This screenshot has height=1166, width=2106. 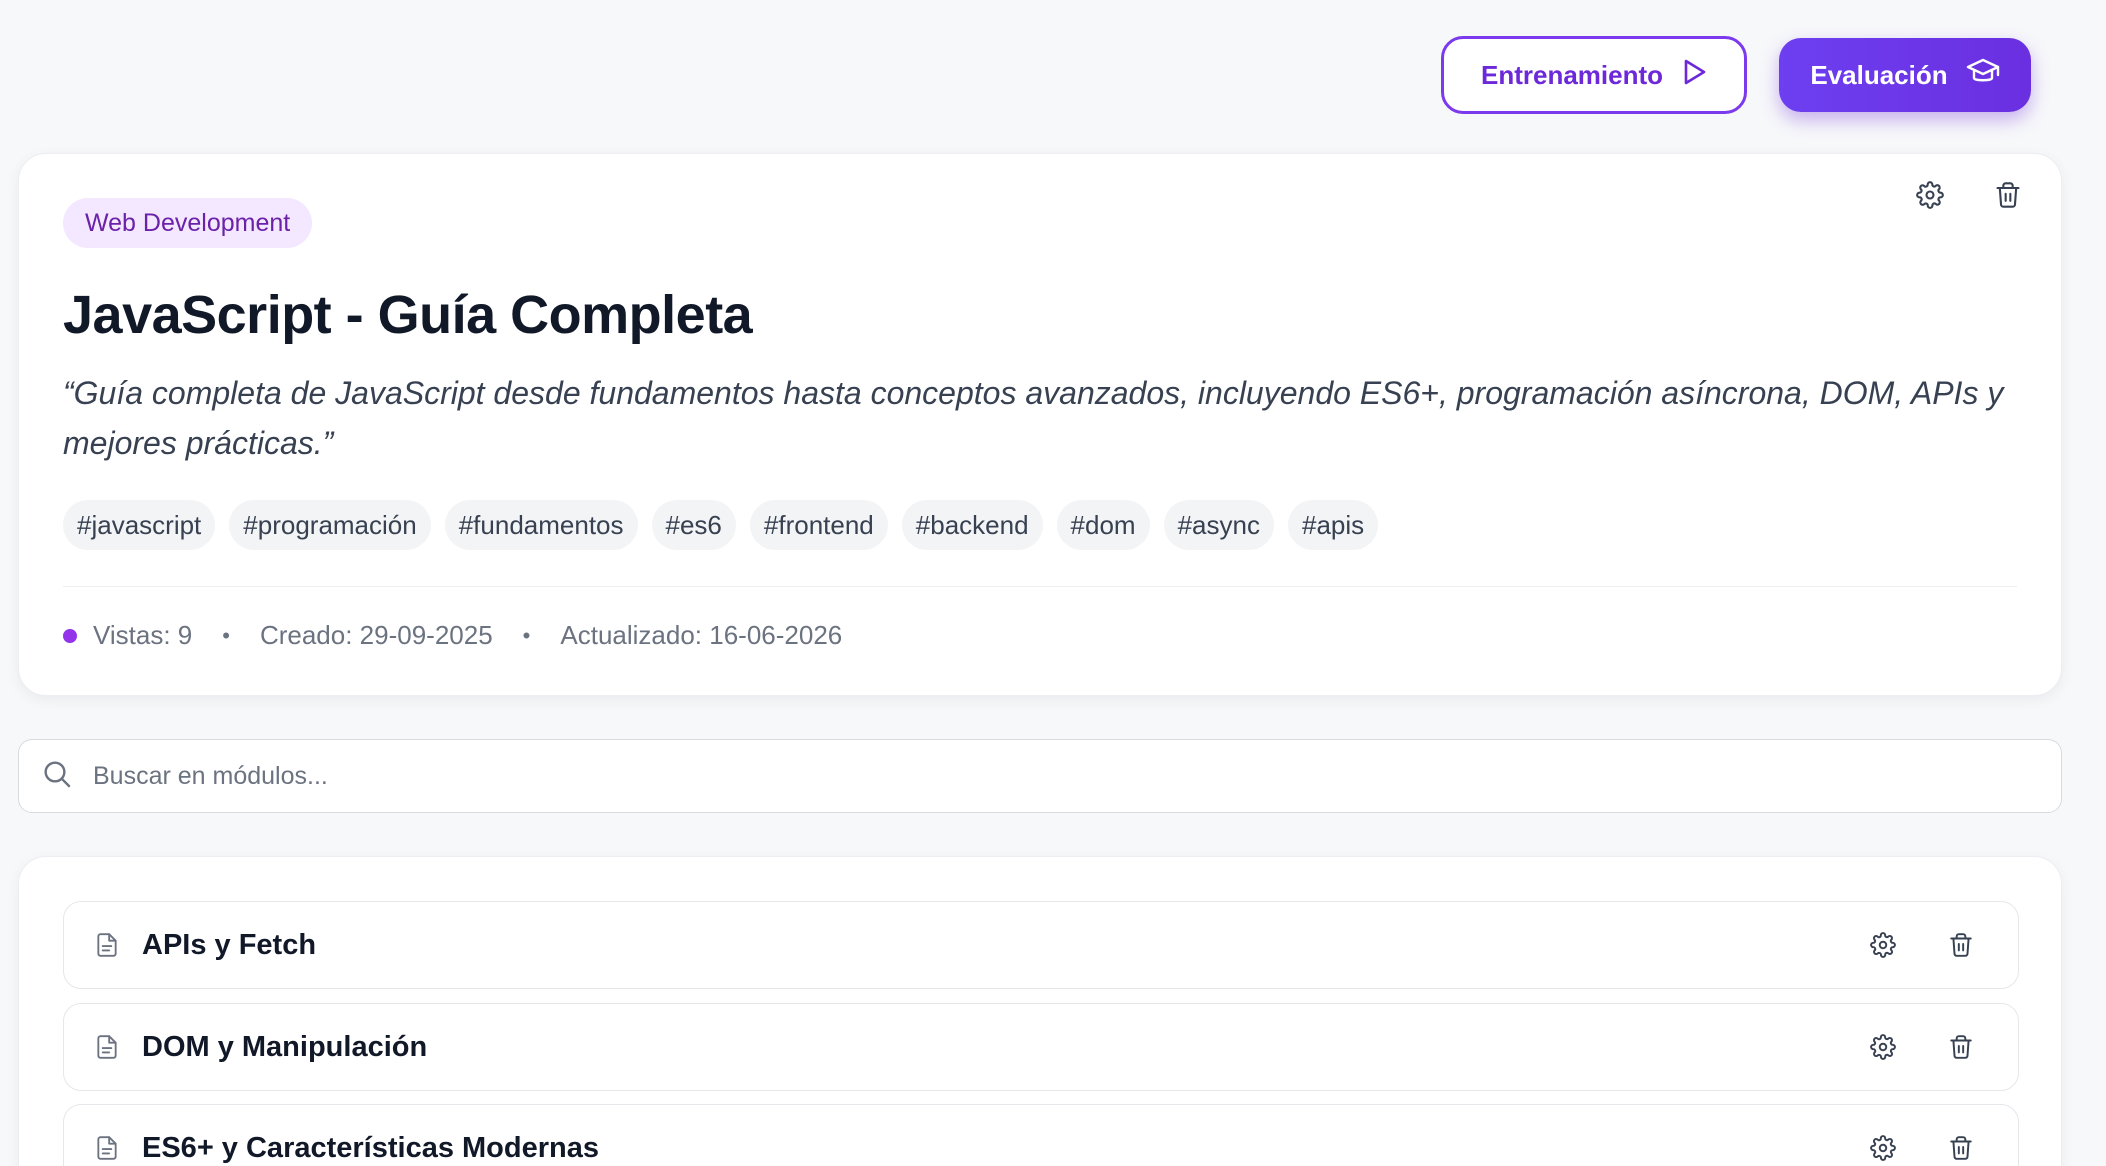 I want to click on course-actions, so click(x=1969, y=195).